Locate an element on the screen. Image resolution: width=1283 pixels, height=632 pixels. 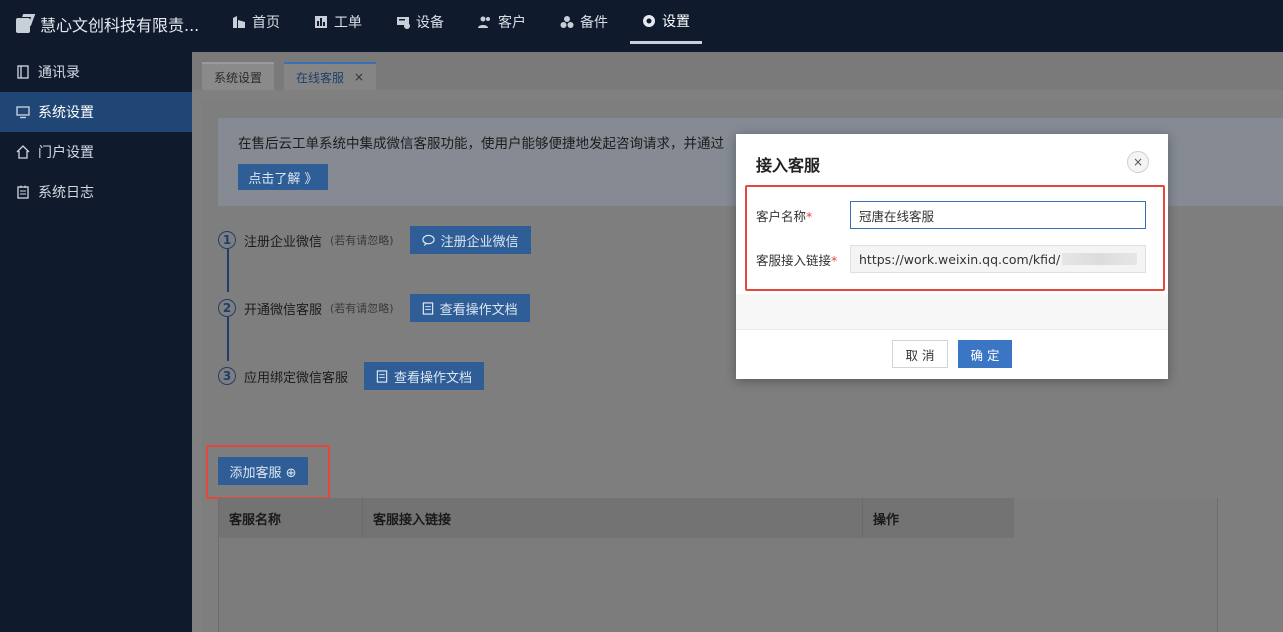
sidebar-item-label: 门户设置 is located at coordinates (66, 153).